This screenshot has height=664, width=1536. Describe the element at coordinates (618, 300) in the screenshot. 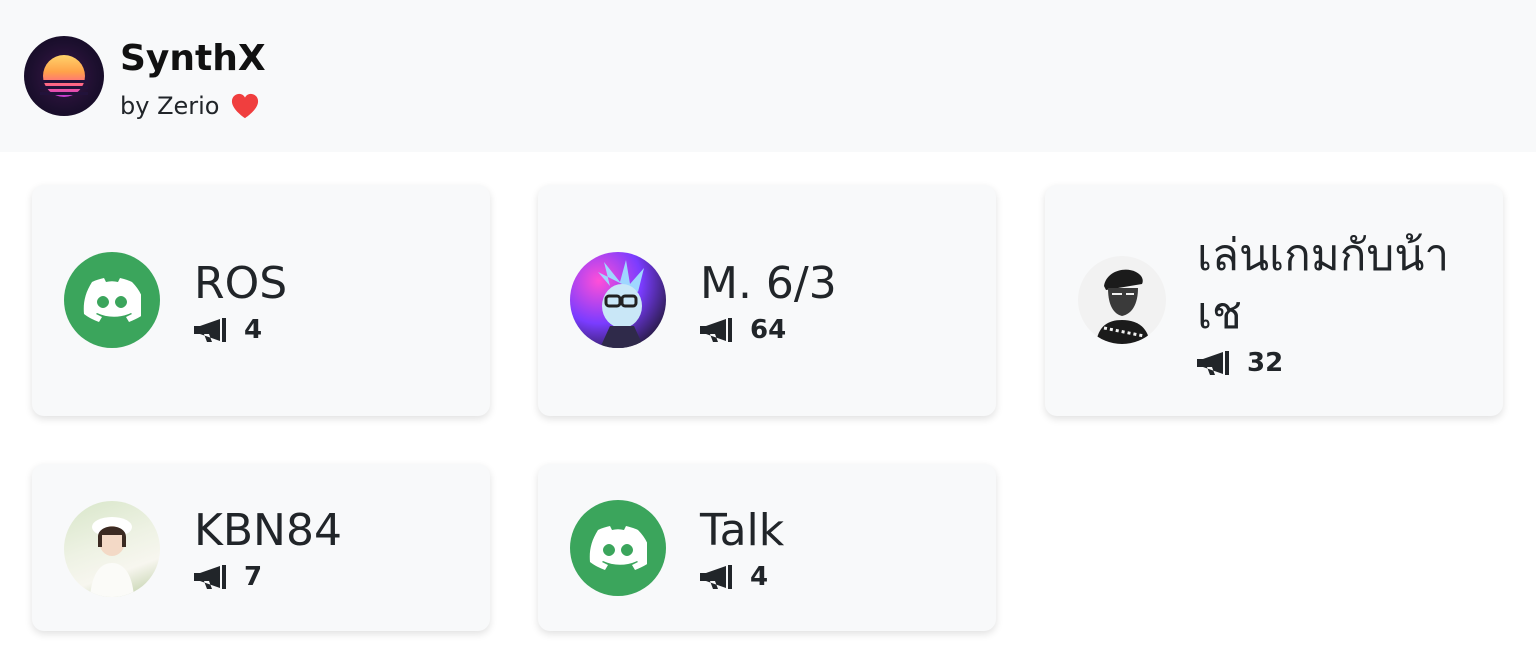

I see `rick-avatar-icon` at that location.